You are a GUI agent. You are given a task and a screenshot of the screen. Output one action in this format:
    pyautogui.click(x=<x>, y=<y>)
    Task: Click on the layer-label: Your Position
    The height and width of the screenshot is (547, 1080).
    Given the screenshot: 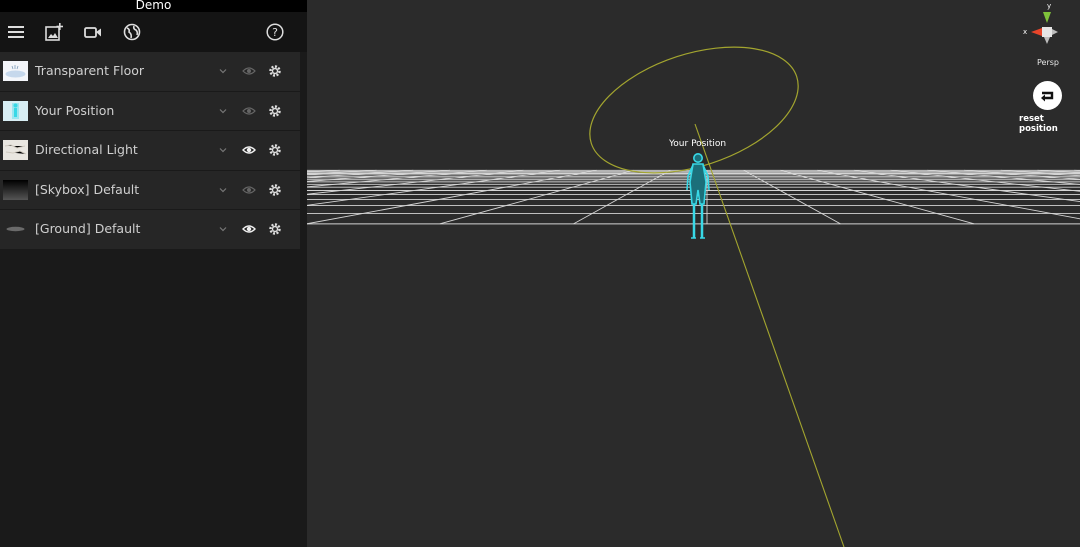 What is the action you would take?
    pyautogui.click(x=75, y=110)
    